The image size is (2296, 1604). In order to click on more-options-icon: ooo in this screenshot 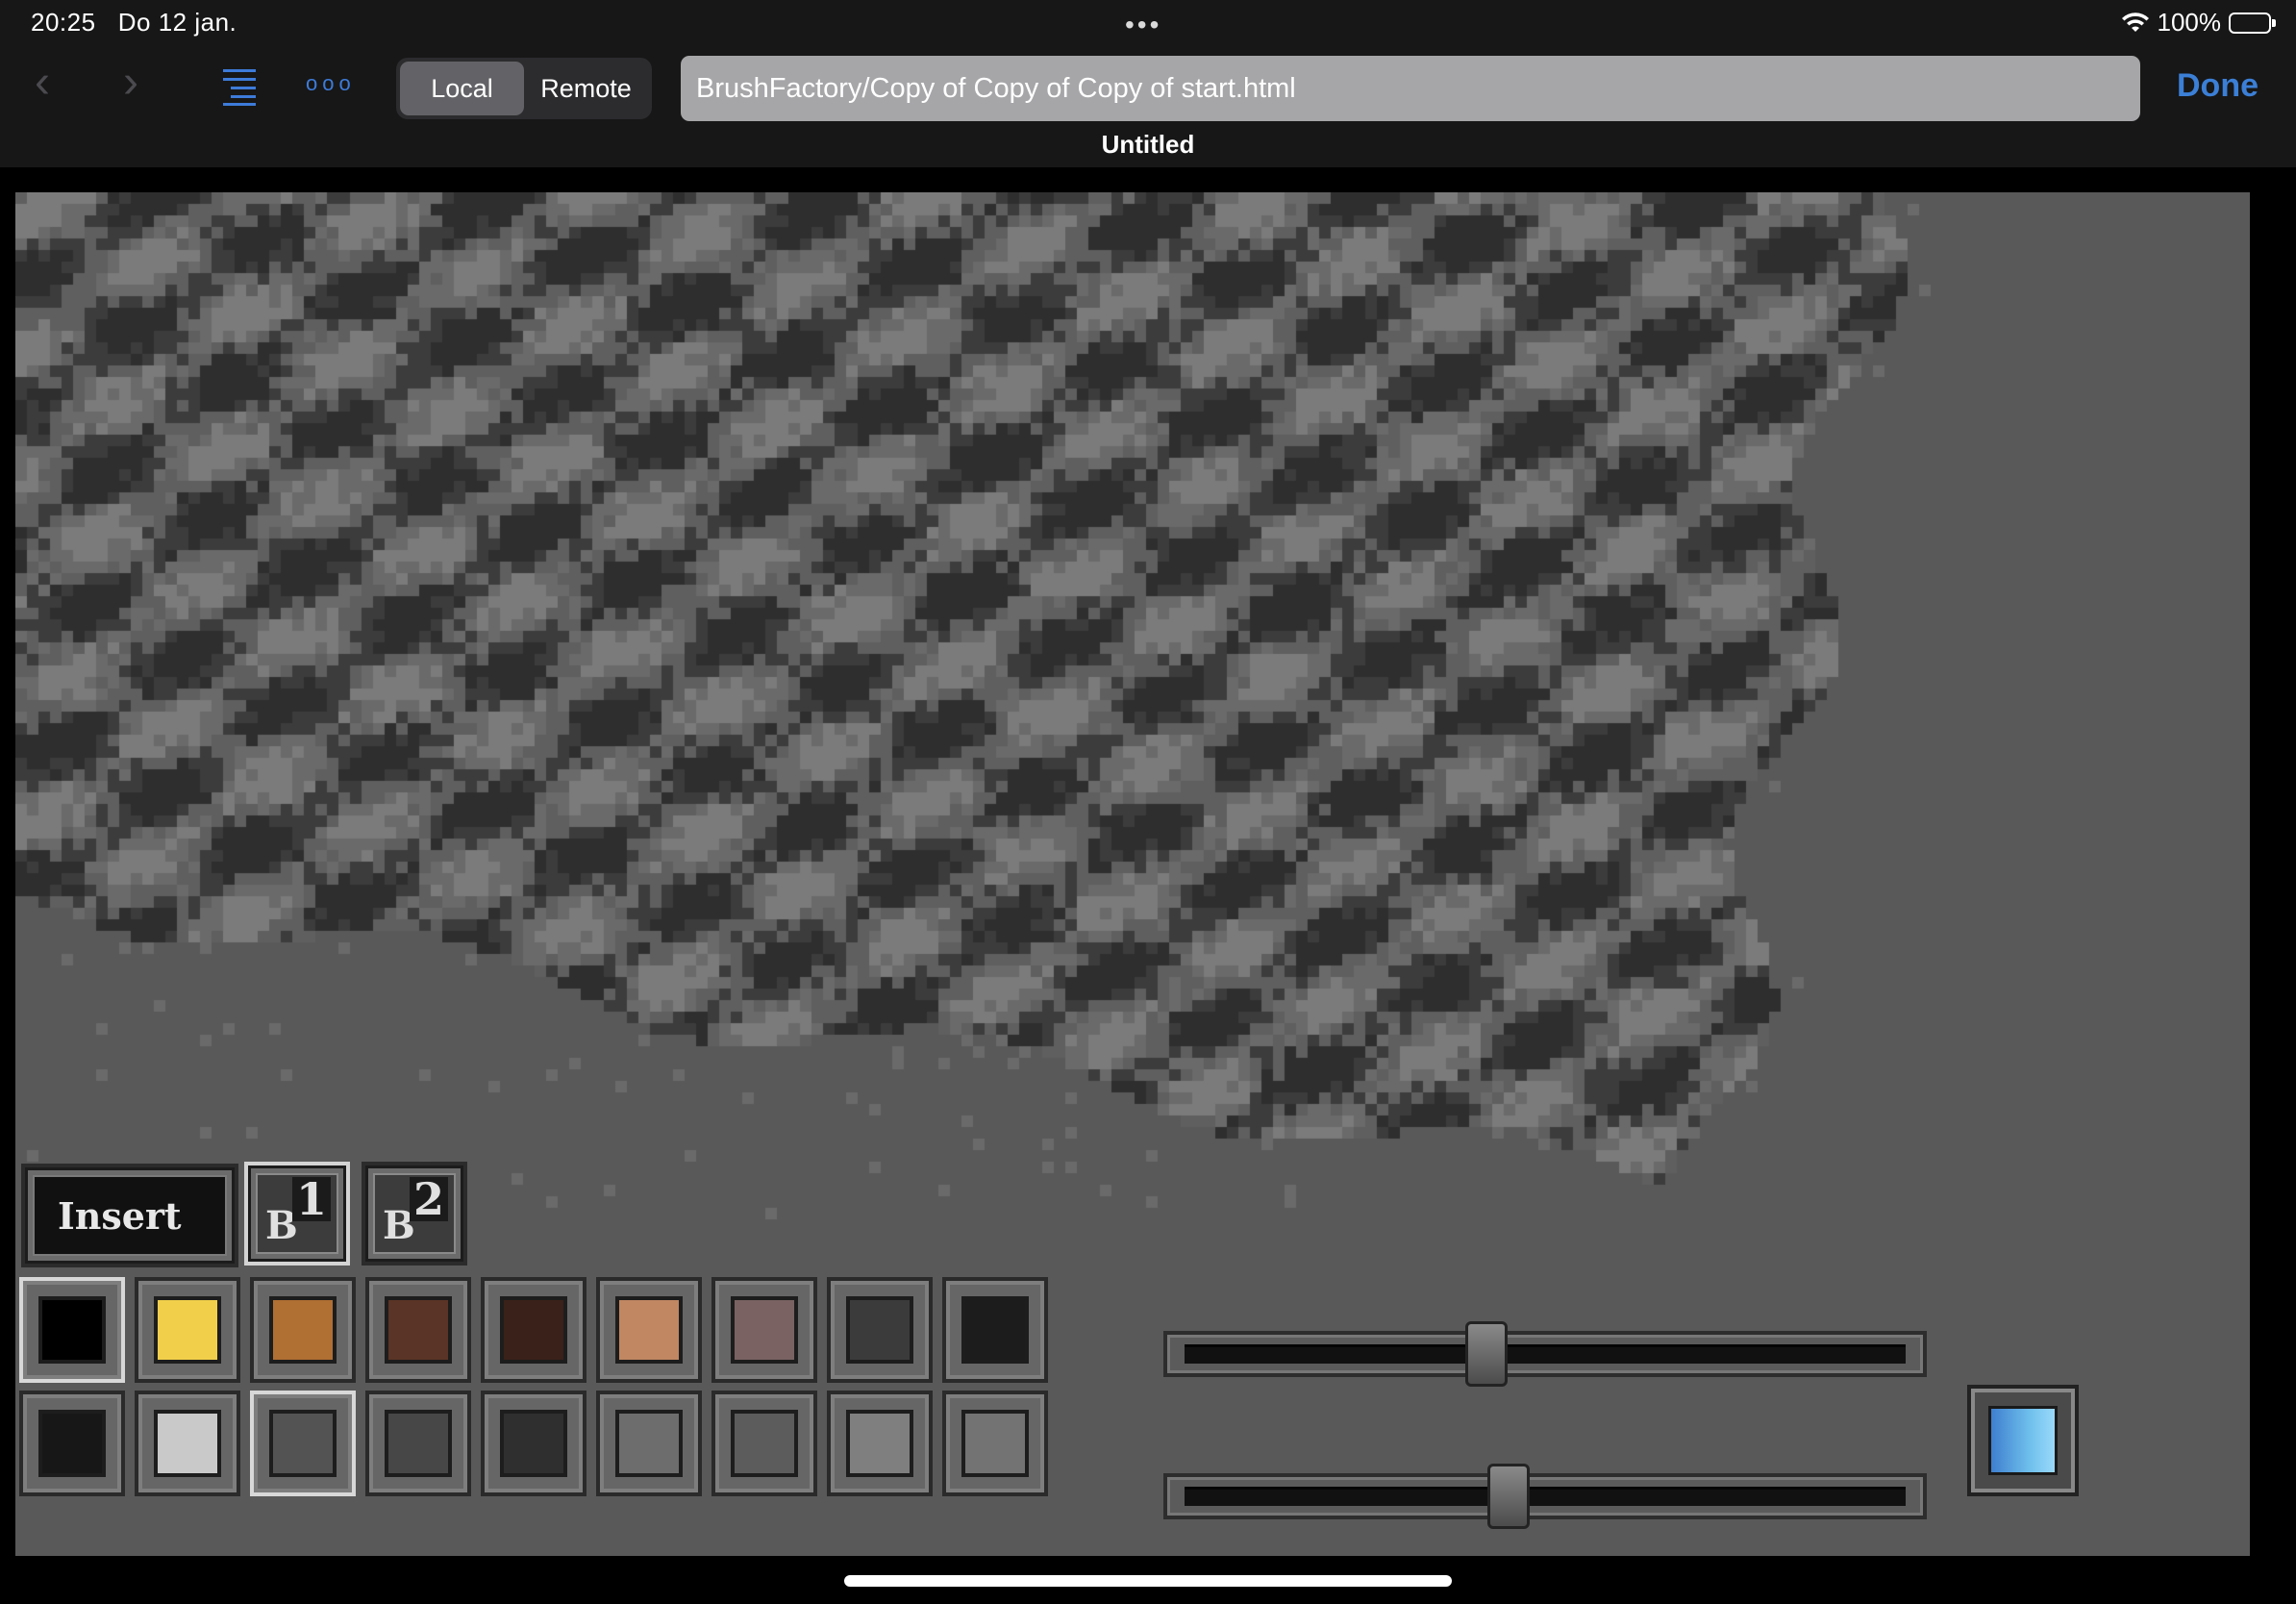, I will do `click(331, 83)`.